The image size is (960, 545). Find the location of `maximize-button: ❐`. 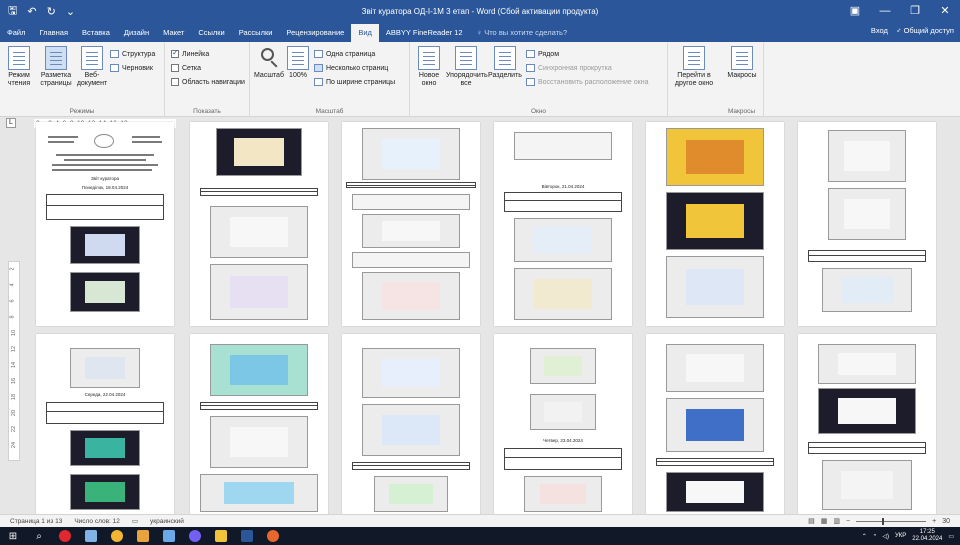

maximize-button: ❐ is located at coordinates (915, 11).